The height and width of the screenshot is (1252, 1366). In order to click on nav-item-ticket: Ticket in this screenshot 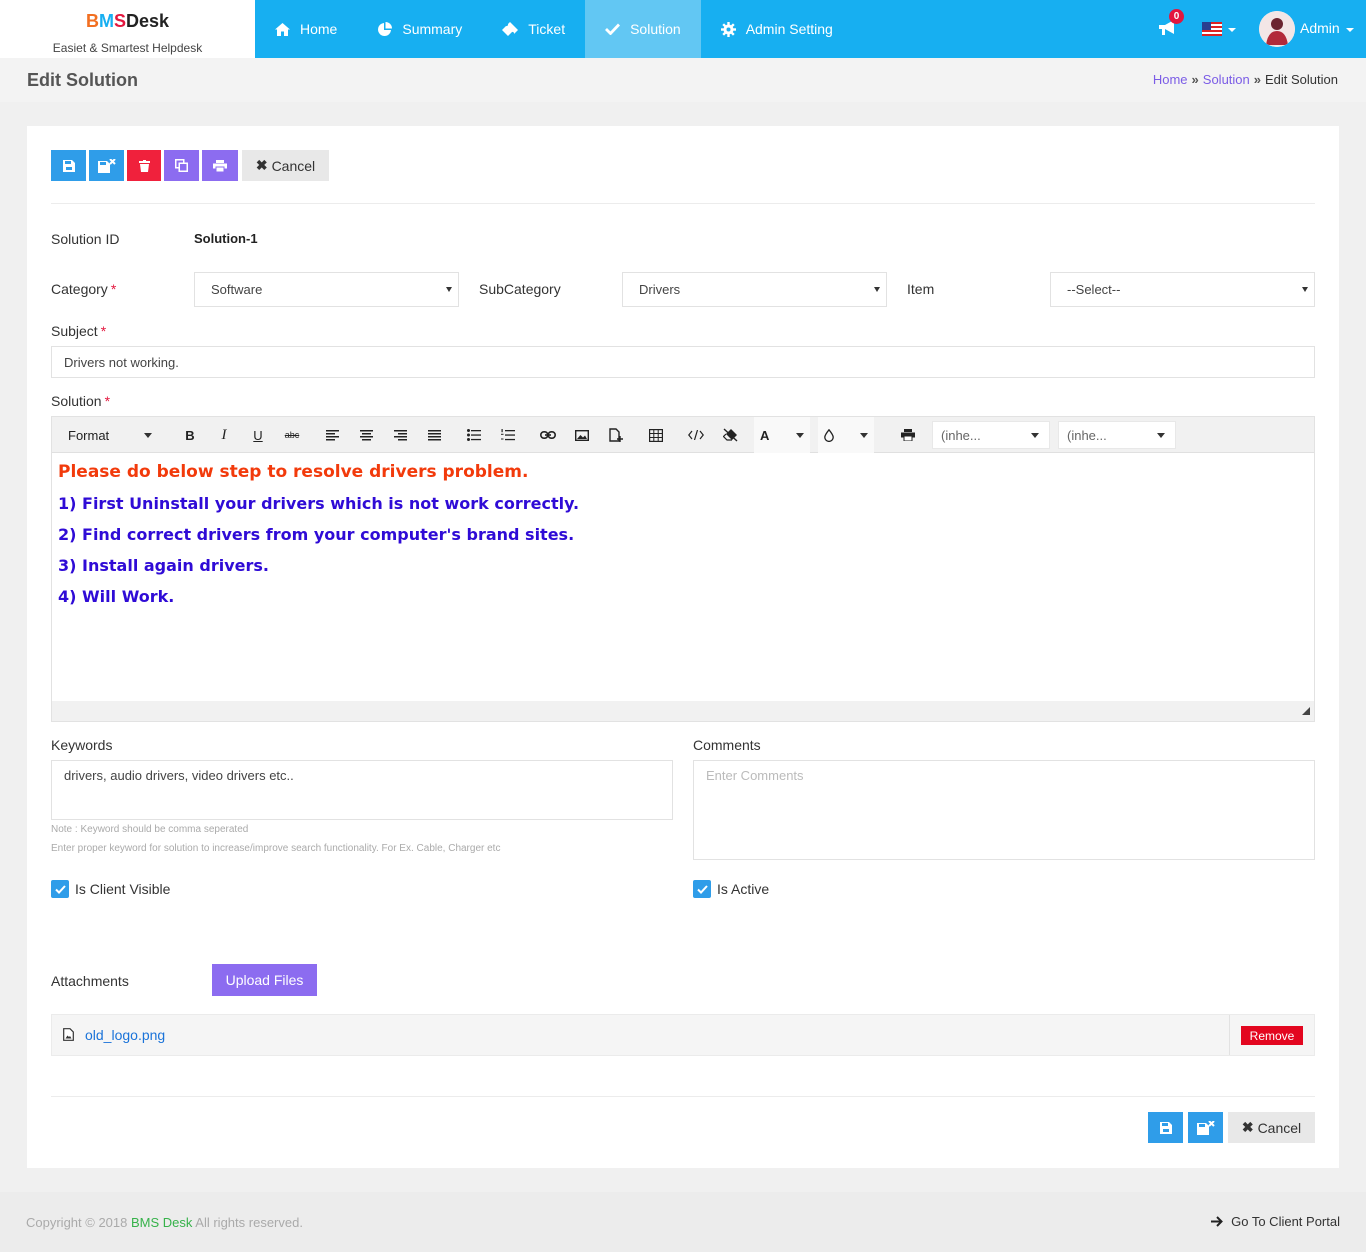, I will do `click(533, 29)`.